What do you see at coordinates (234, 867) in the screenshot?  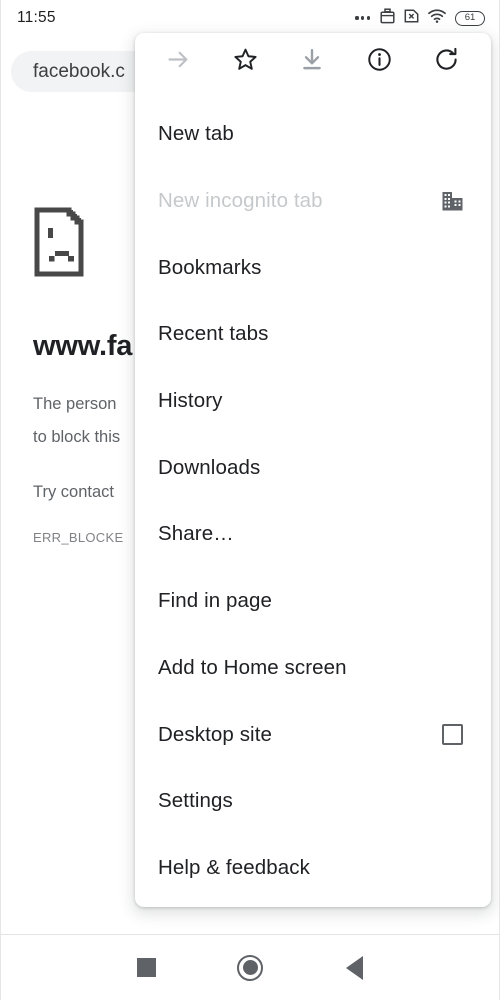 I see `menu-item-label: Help & feedback` at bounding box center [234, 867].